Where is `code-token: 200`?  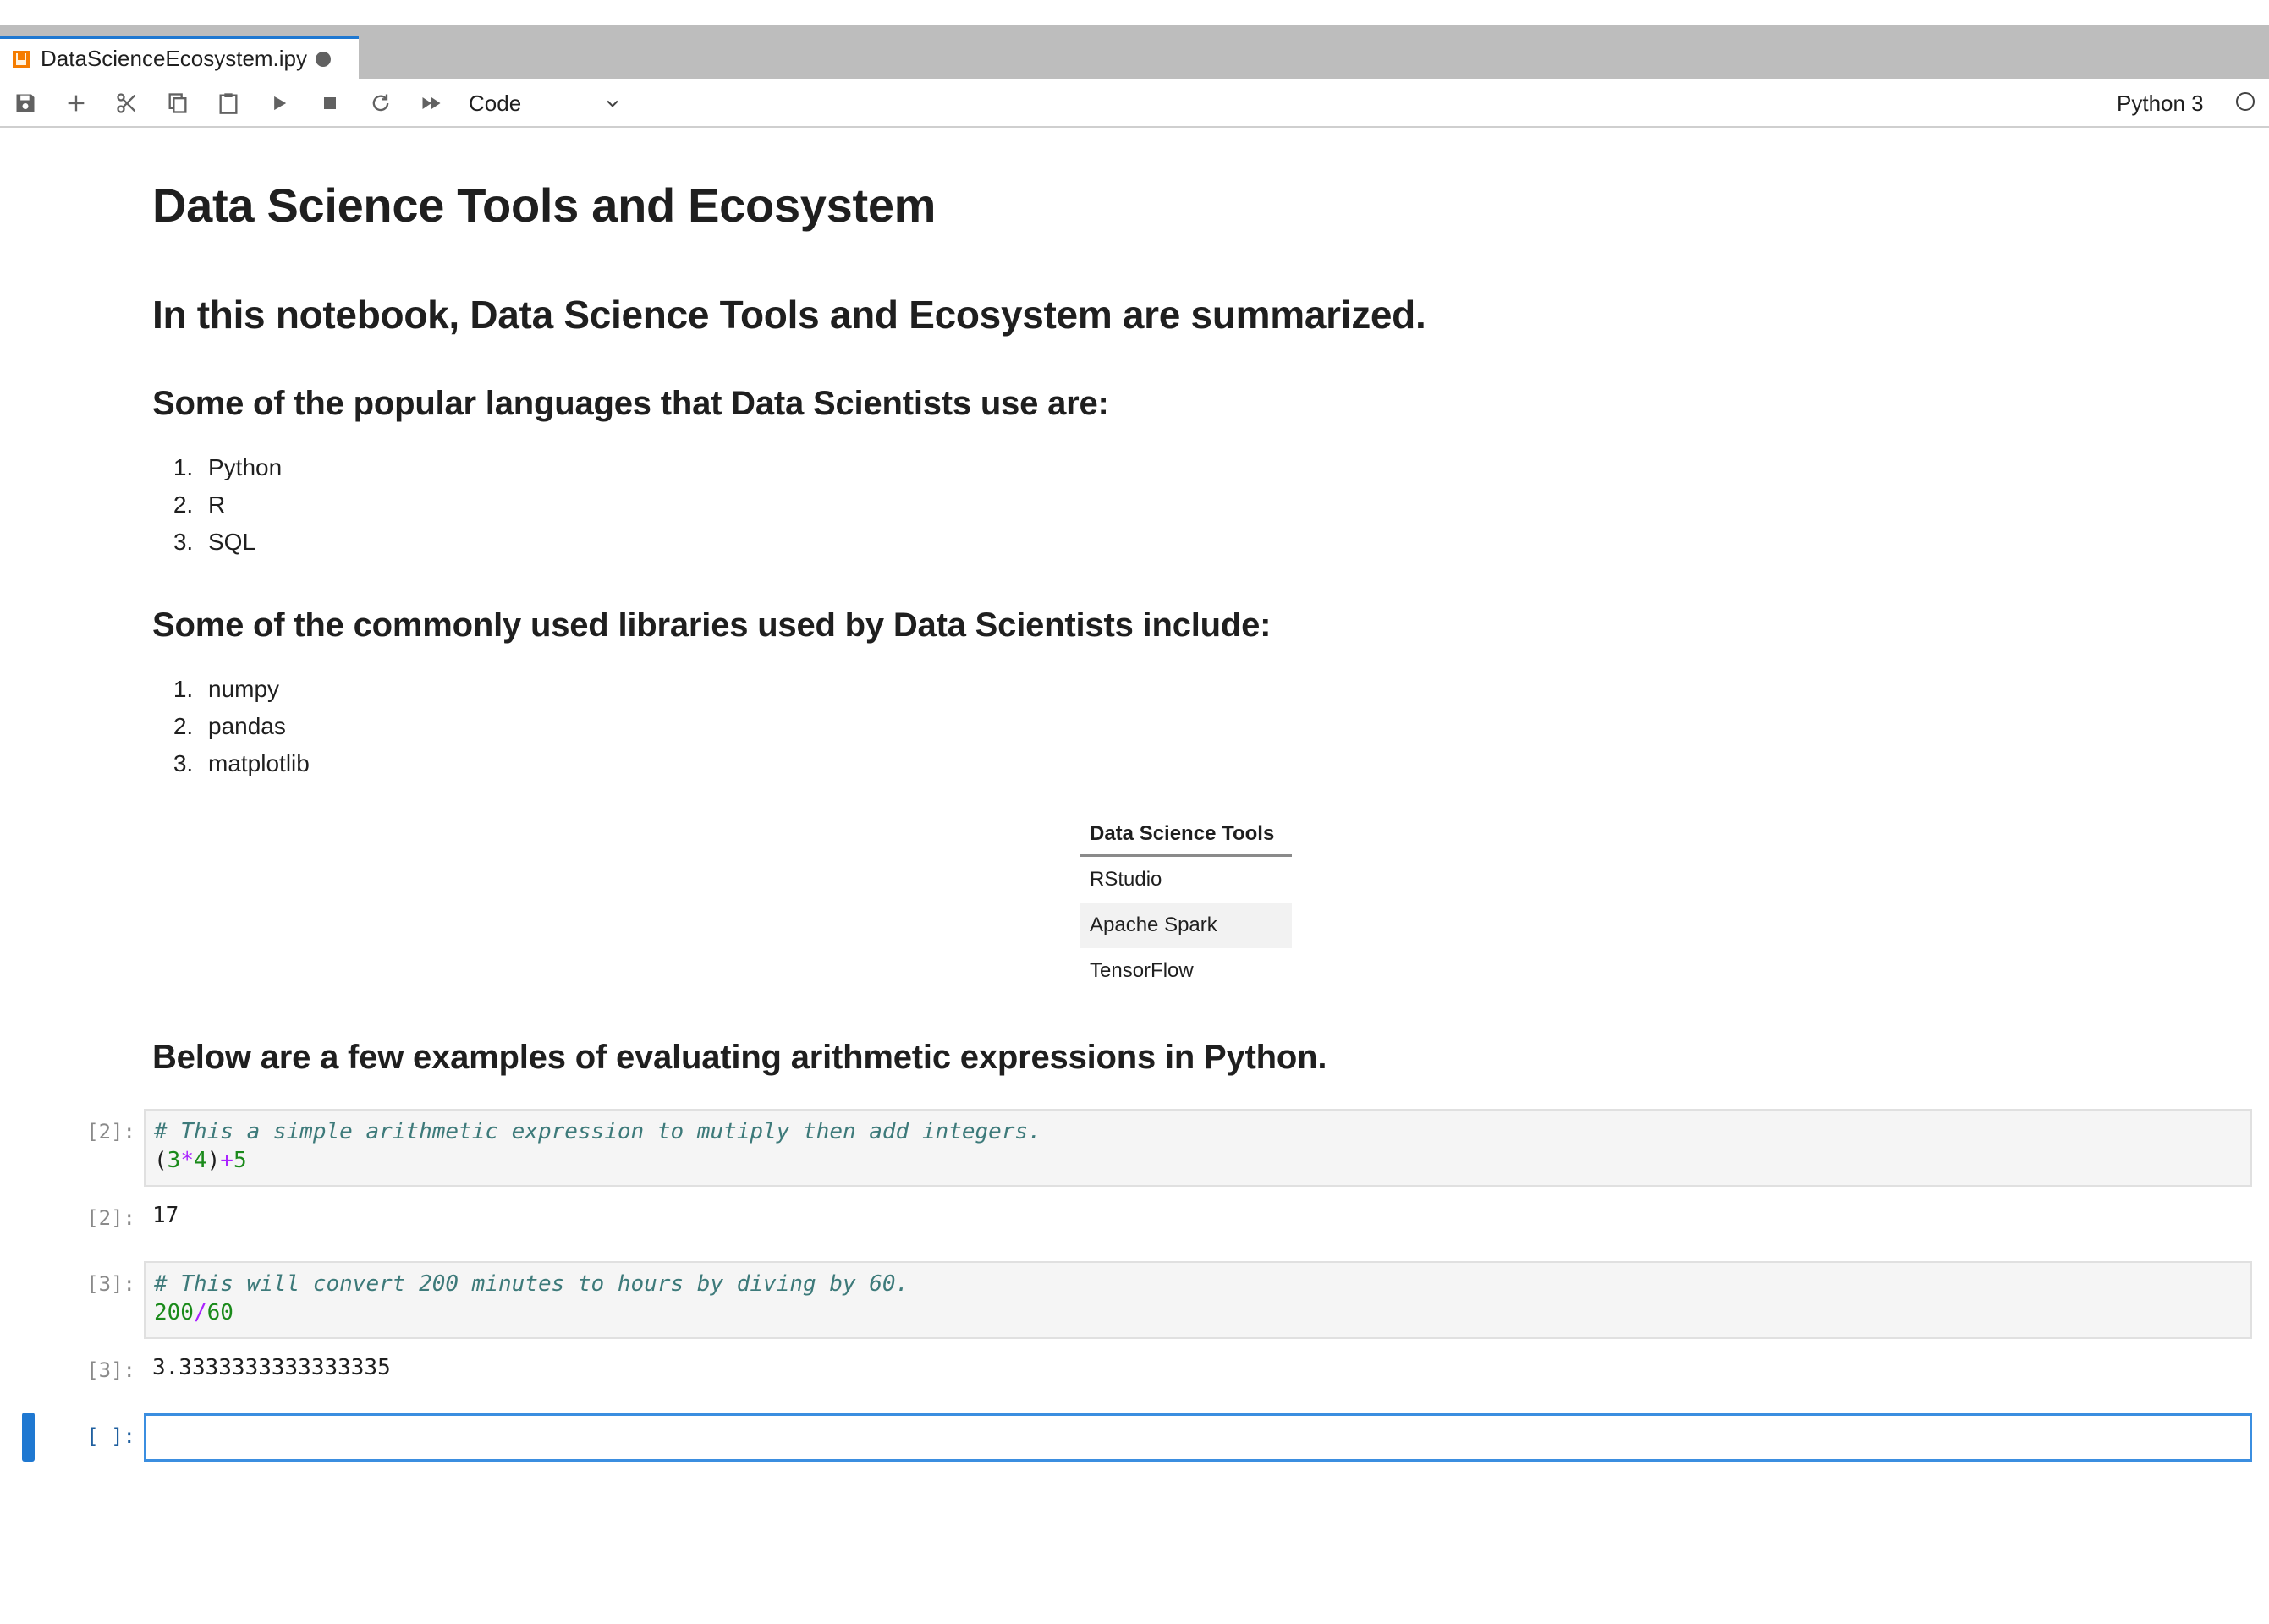 code-token: 200 is located at coordinates (174, 1313).